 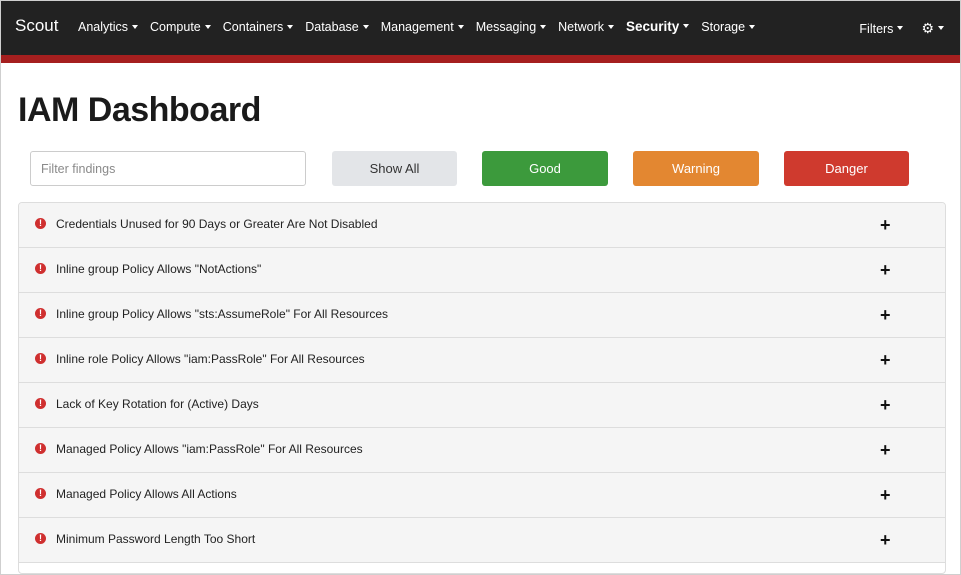 I want to click on nav-right: Filters ⚙, so click(x=901, y=28).